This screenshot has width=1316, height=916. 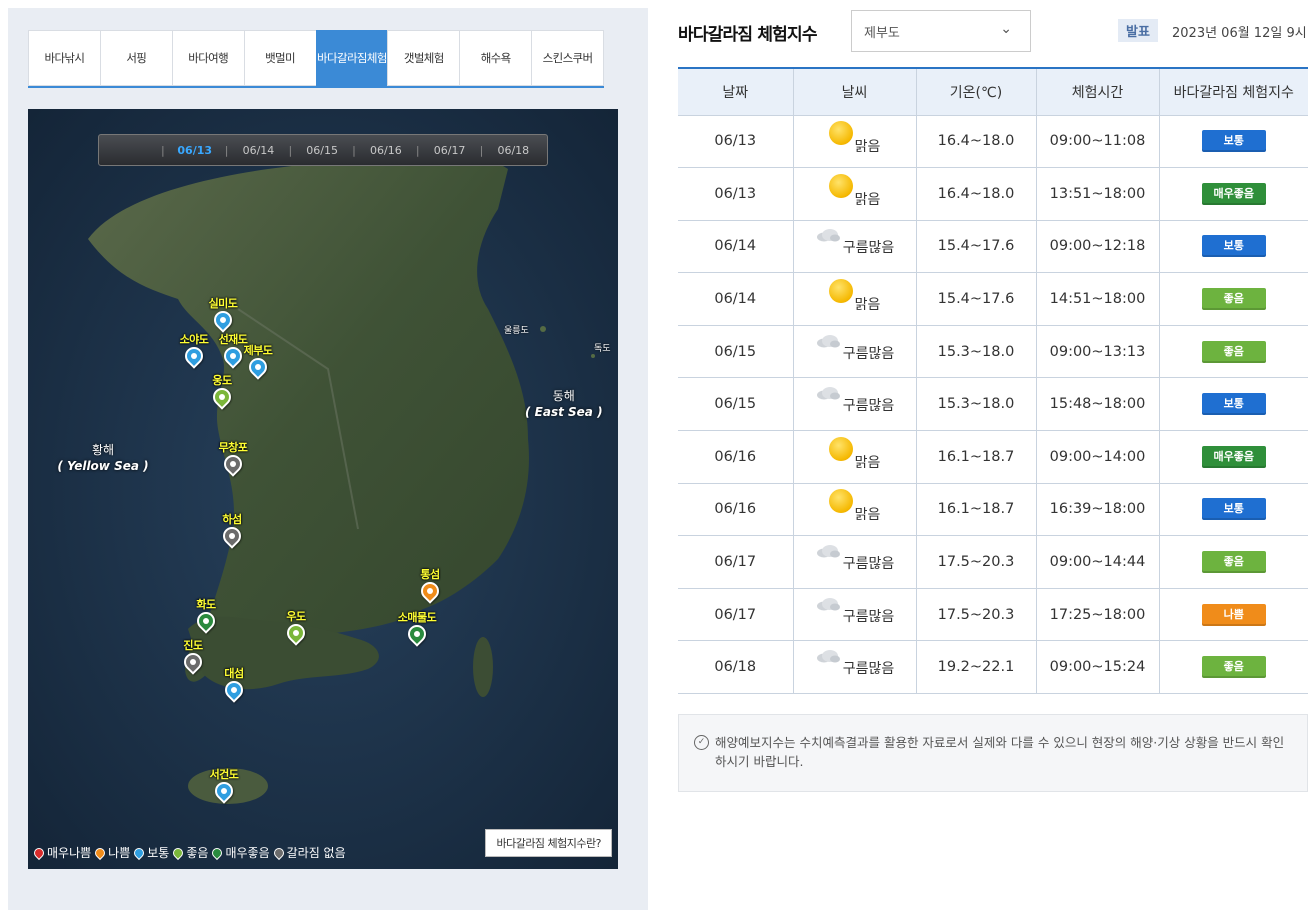 I want to click on index-cell: 매우좋음, so click(x=1233, y=194).